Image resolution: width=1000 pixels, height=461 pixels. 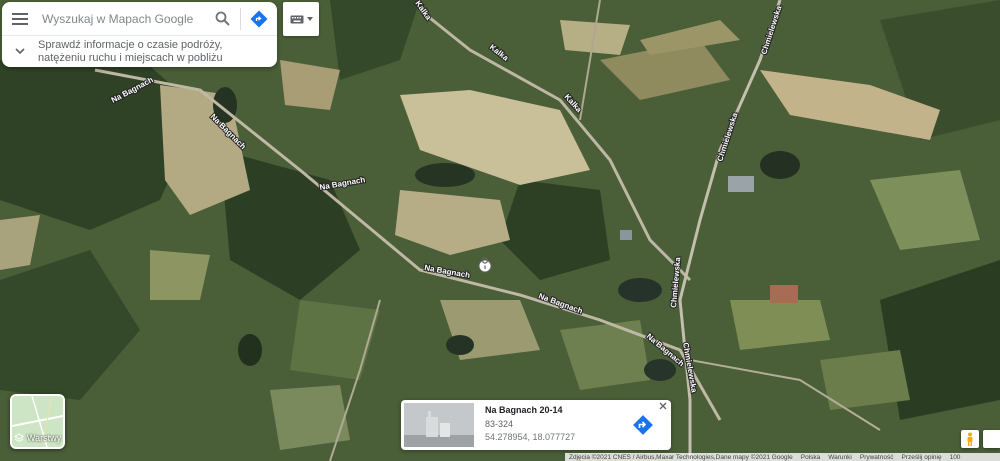 I want to click on traffic-info-line-2: natężeniu ruchu i miejscach w pobliżu, so click(x=130, y=57).